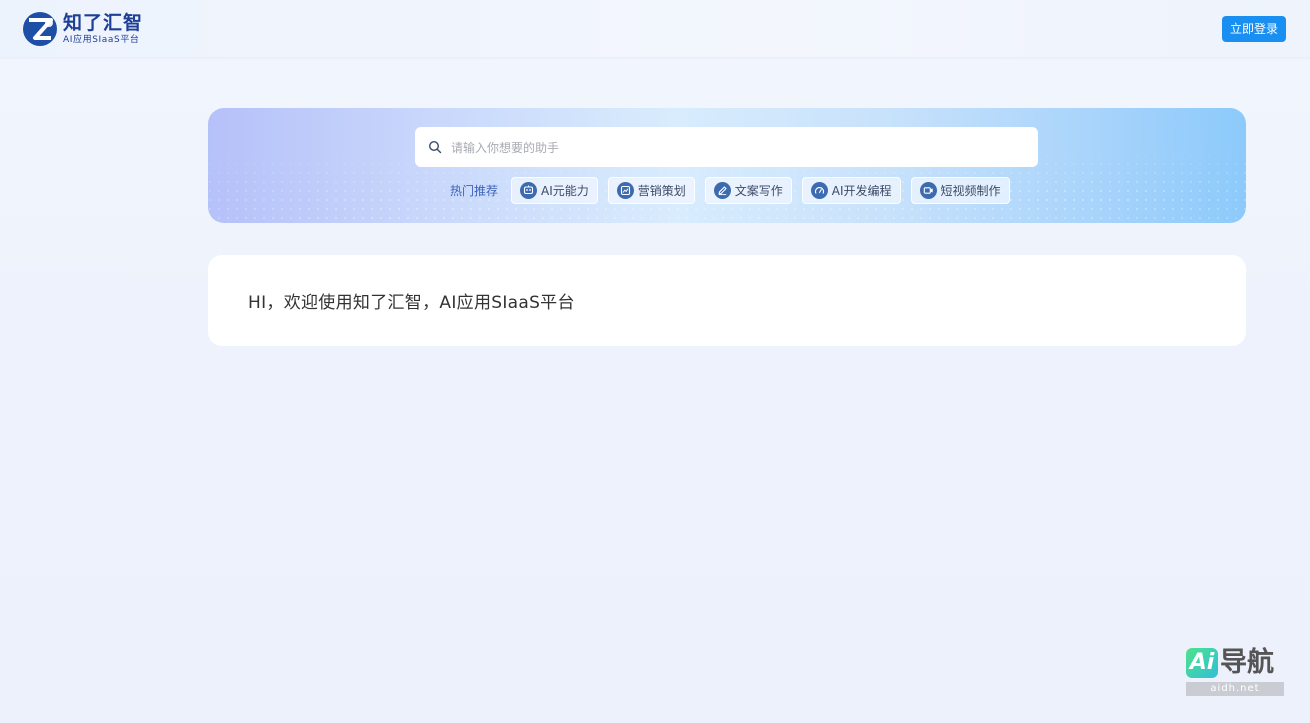 Image resolution: width=1310 pixels, height=723 pixels. What do you see at coordinates (758, 191) in the screenshot?
I see `tag-label: 文案写作` at bounding box center [758, 191].